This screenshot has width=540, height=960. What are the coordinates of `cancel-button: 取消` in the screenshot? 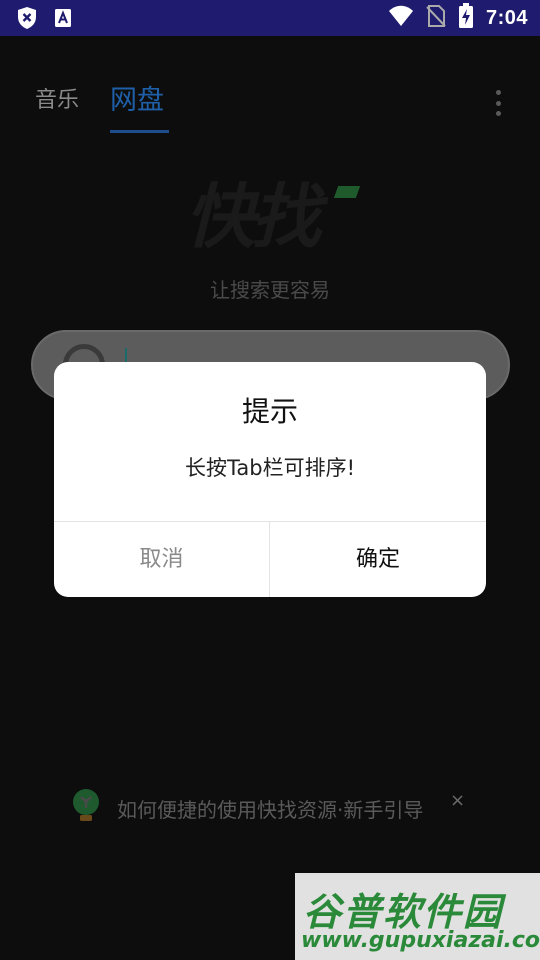 It's located at (161, 559).